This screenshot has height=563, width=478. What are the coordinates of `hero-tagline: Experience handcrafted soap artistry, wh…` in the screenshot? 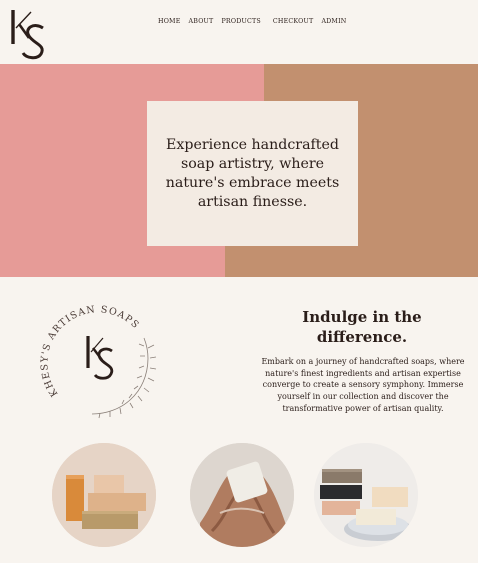 It's located at (252, 173).